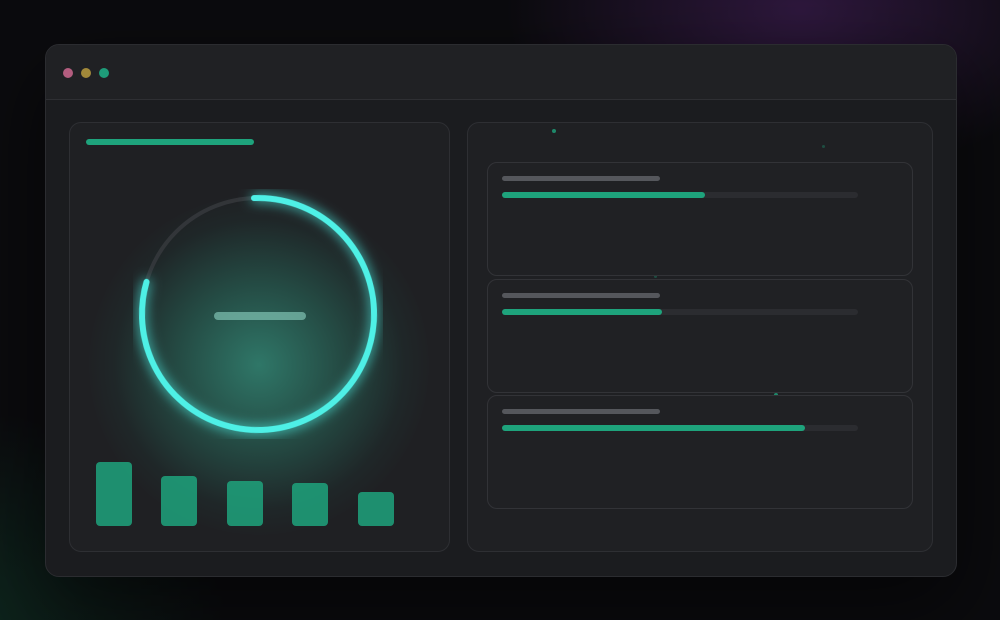  Describe the element at coordinates (170, 142) in the screenshot. I see `panel-title-placeholder` at that location.